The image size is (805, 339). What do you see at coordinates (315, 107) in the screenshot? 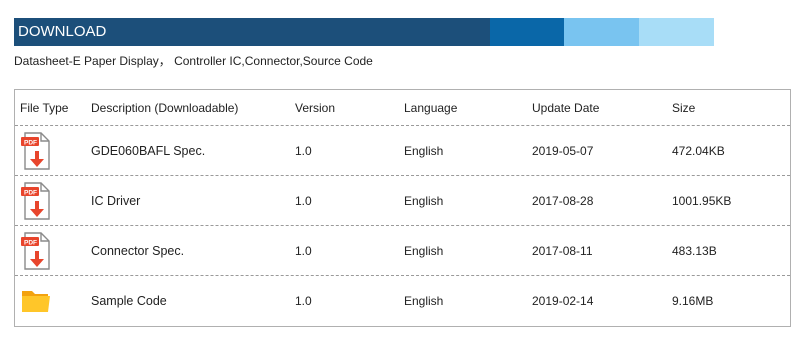
I see `col-header-version: Version` at bounding box center [315, 107].